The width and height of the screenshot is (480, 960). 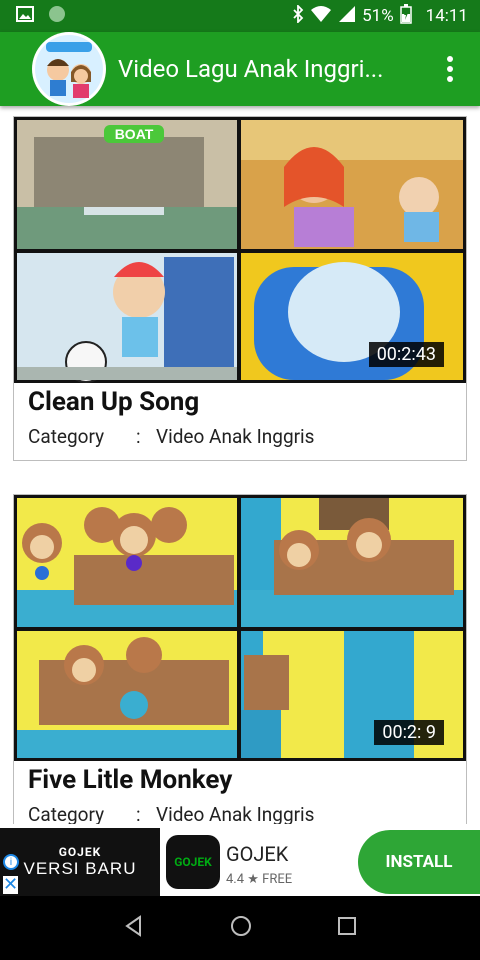 I want to click on video-duration: 00:2:43, so click(x=406, y=354).